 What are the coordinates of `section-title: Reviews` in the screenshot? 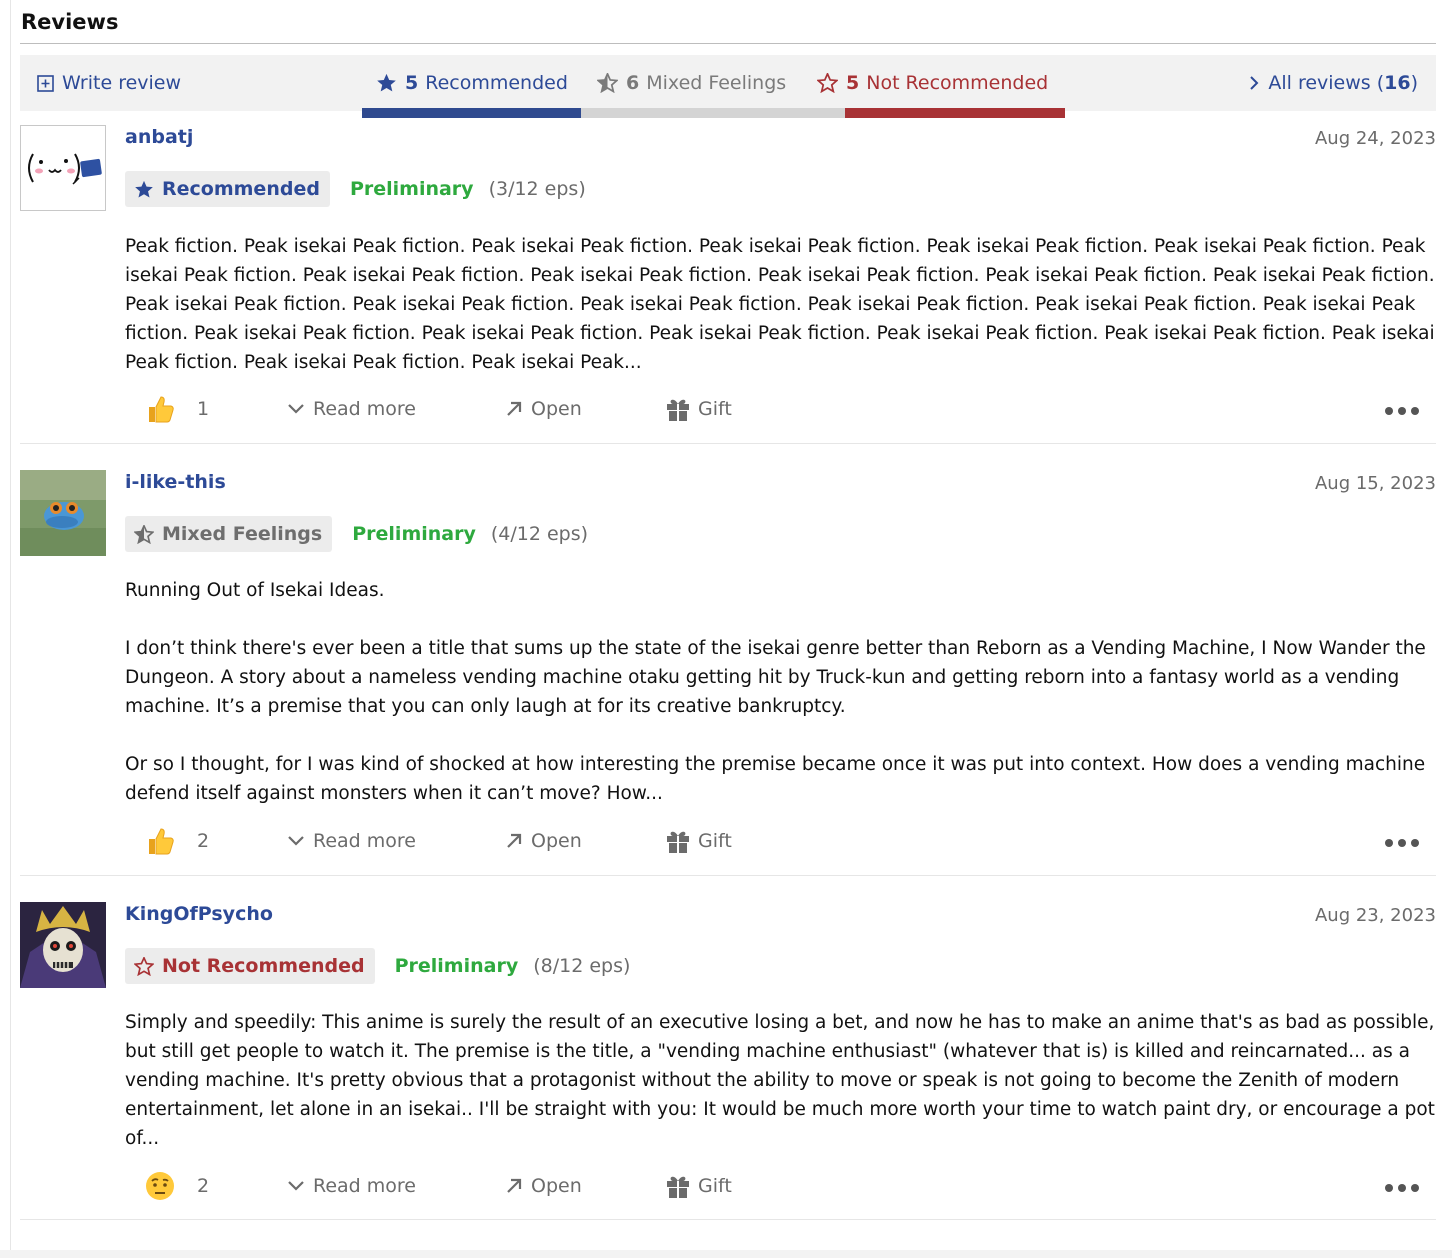 It's located at (70, 22).